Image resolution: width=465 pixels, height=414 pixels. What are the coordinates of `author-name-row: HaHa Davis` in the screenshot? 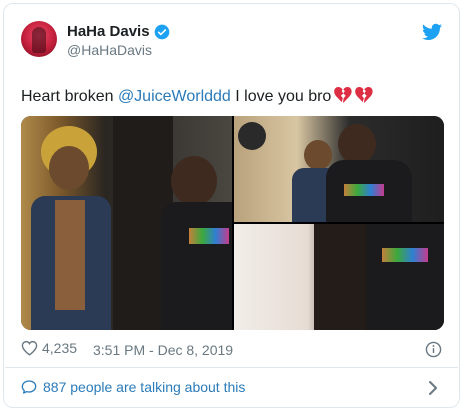 It's located at (118, 31).